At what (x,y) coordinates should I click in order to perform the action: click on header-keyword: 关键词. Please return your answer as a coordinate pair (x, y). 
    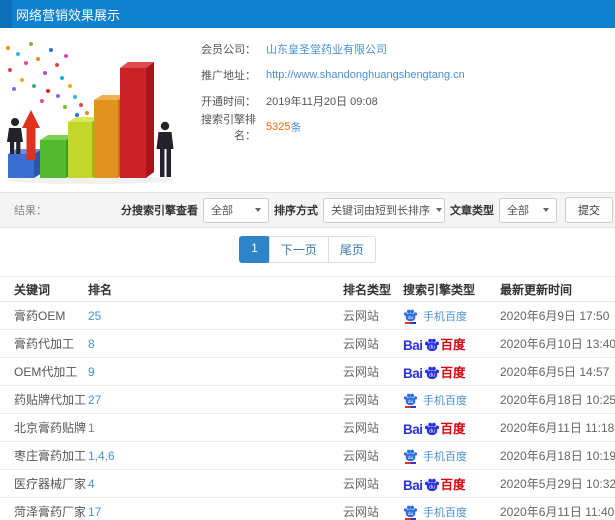
    Looking at the image, I should click on (32, 289).